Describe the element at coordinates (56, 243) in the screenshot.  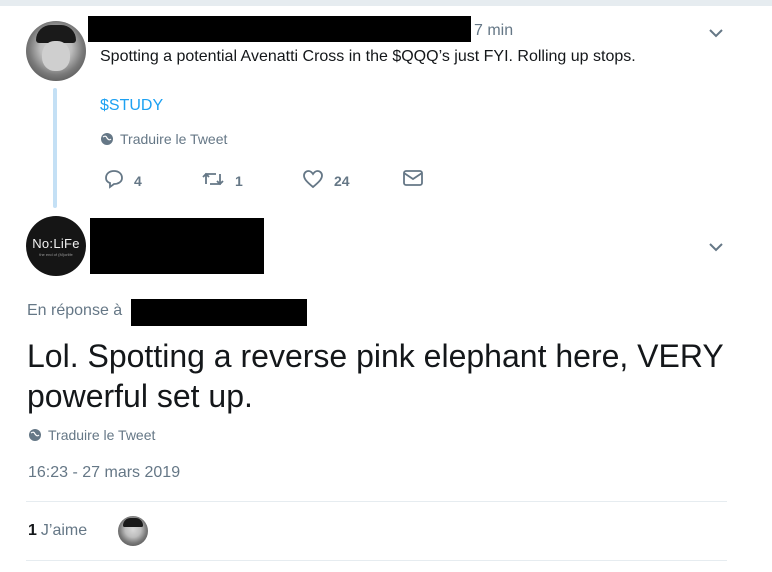
I see `avatar-logo: No:LiFe` at that location.